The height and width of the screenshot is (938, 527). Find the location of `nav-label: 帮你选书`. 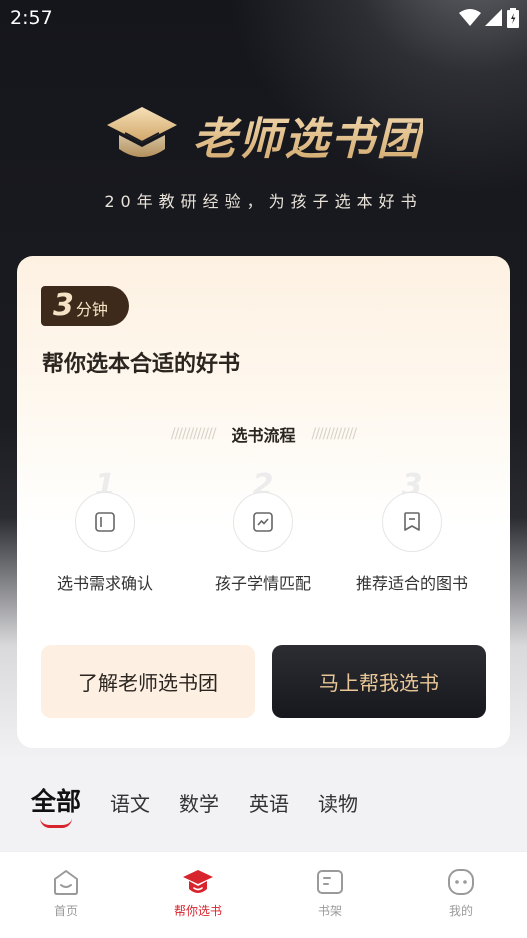

nav-label: 帮你选书 is located at coordinates (197, 911).